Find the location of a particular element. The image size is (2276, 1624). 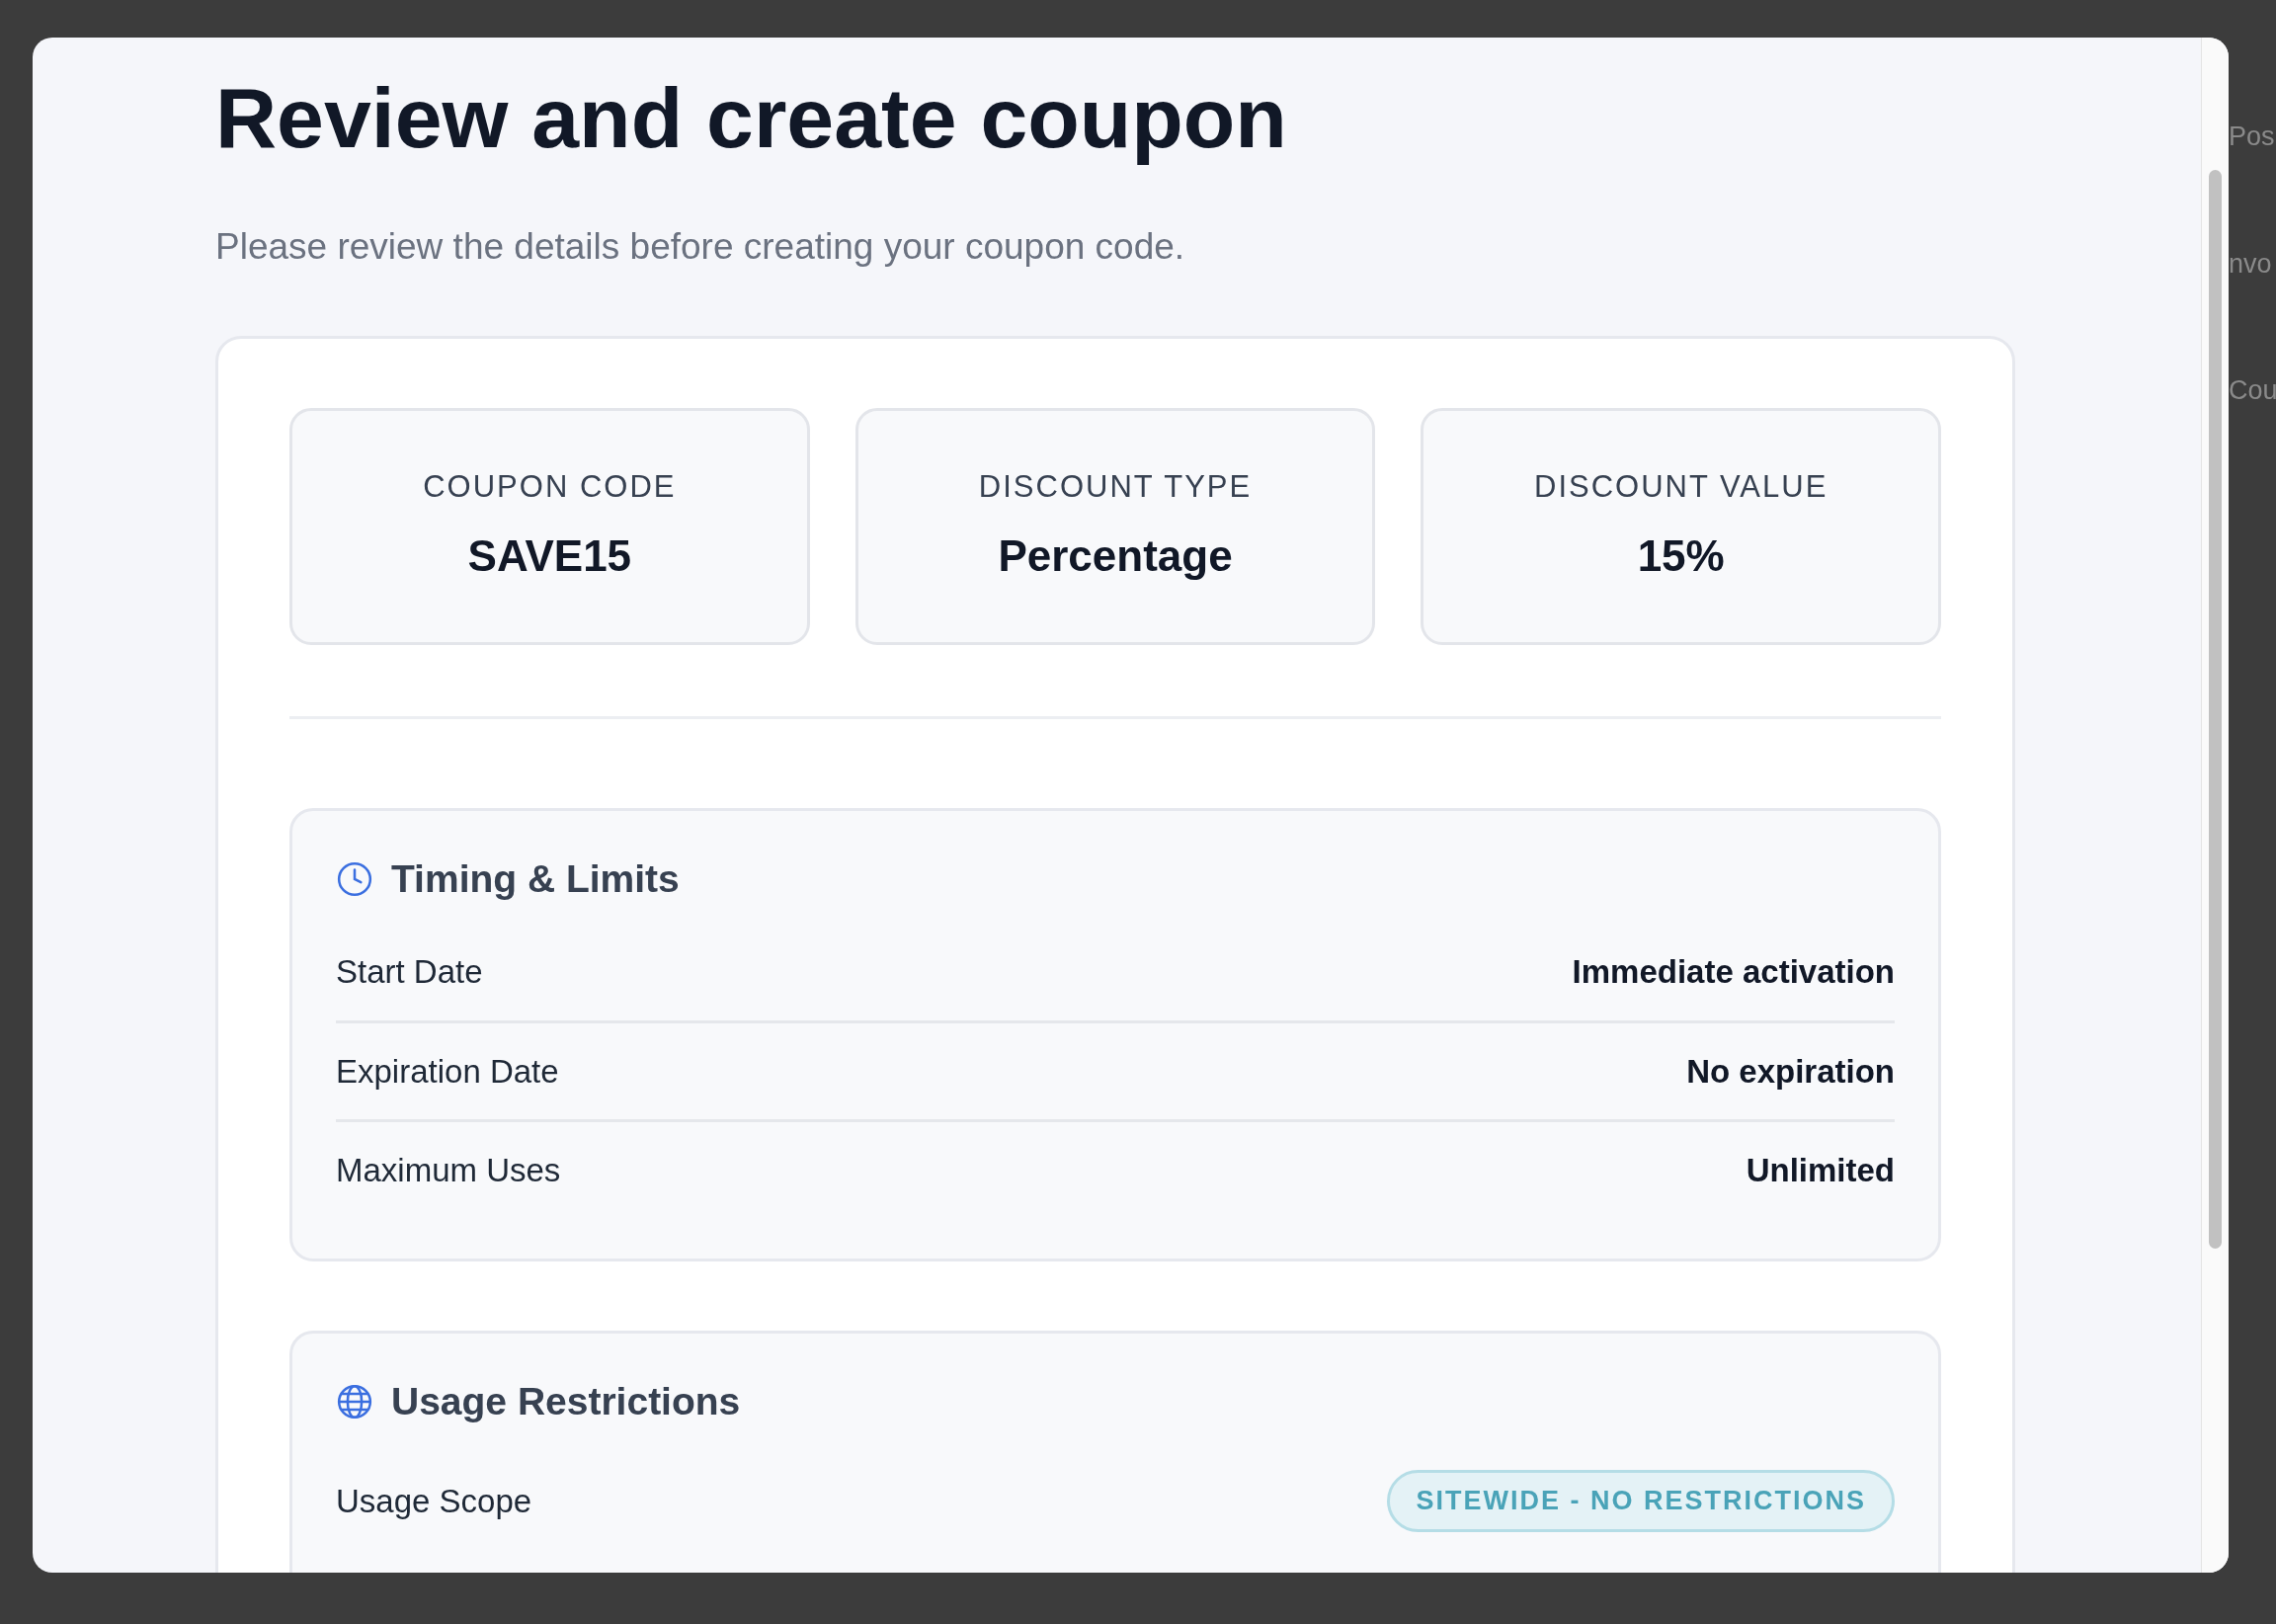

summary-label: COUPON CODE is located at coordinates (550, 486).